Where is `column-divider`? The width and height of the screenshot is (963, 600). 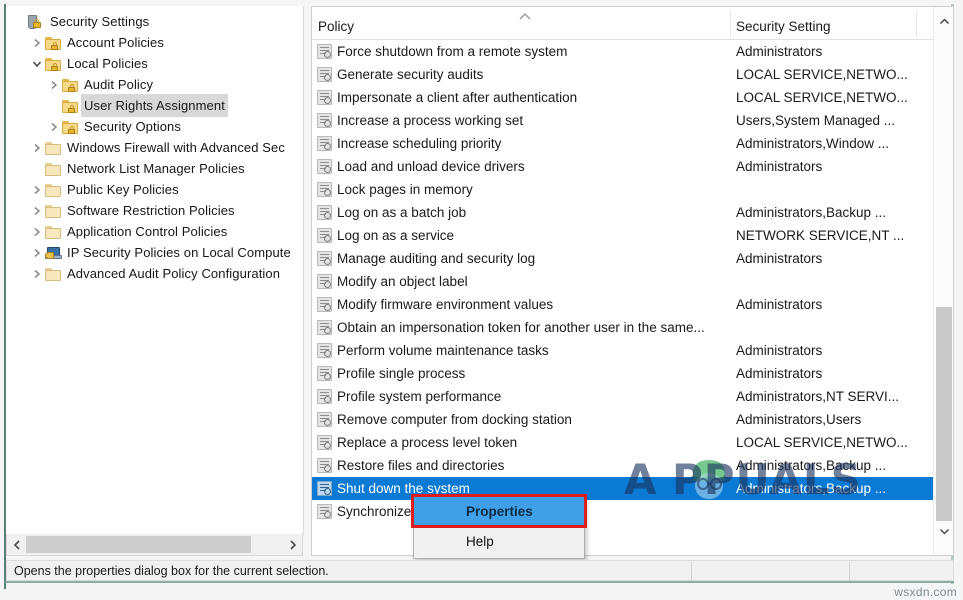 column-divider is located at coordinates (730, 24).